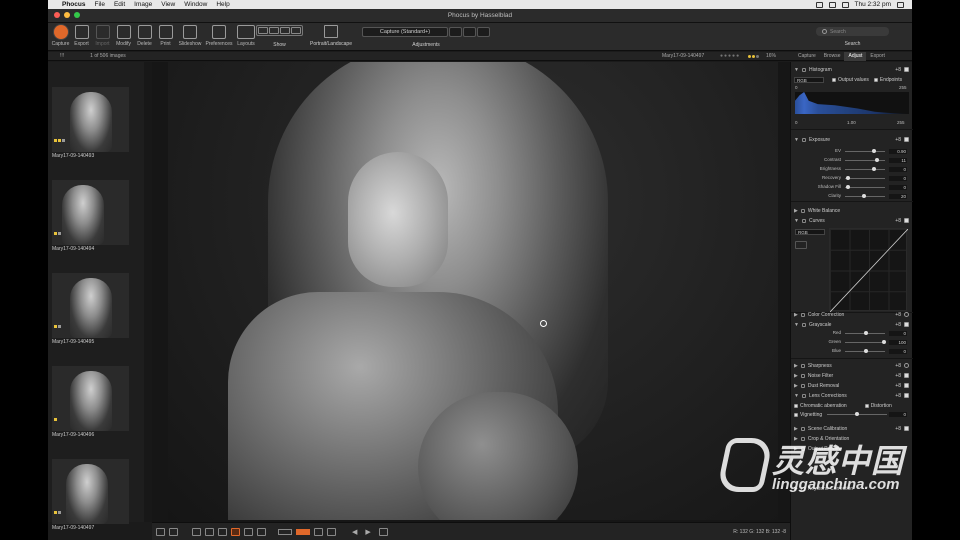  What do you see at coordinates (168, 4) in the screenshot?
I see `menu-view: View` at bounding box center [168, 4].